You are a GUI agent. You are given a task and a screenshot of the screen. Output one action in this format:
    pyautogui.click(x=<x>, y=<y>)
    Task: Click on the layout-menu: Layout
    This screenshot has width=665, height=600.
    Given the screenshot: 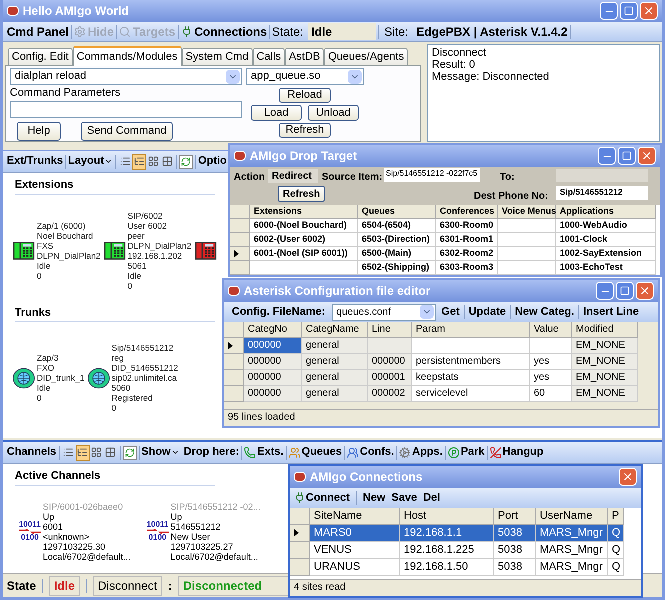 What is the action you would take?
    pyautogui.click(x=91, y=161)
    